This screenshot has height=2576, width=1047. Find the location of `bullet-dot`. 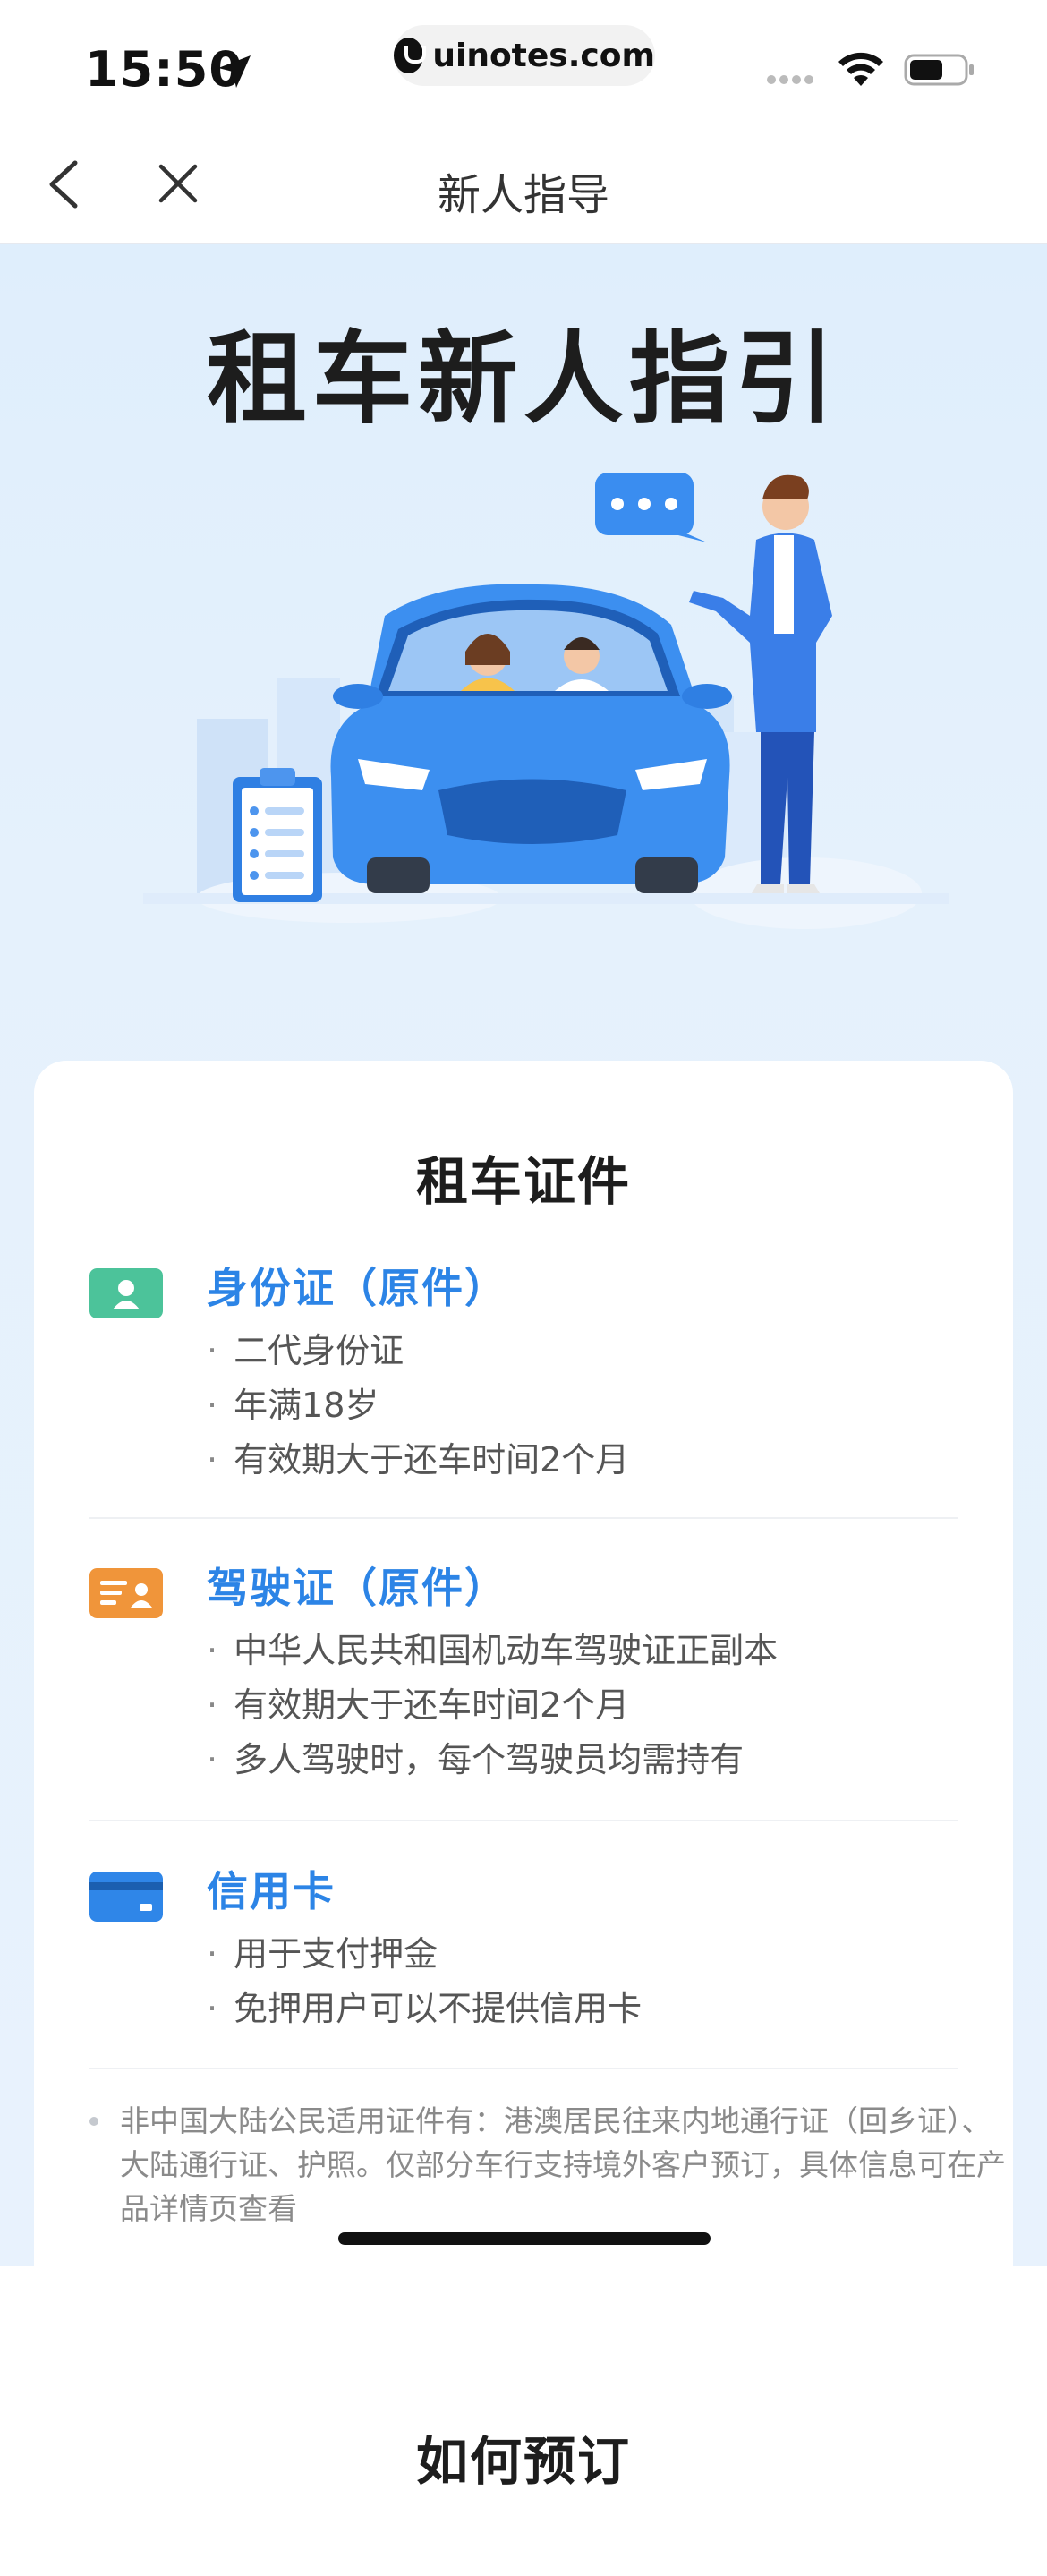

bullet-dot is located at coordinates (93, 2121).